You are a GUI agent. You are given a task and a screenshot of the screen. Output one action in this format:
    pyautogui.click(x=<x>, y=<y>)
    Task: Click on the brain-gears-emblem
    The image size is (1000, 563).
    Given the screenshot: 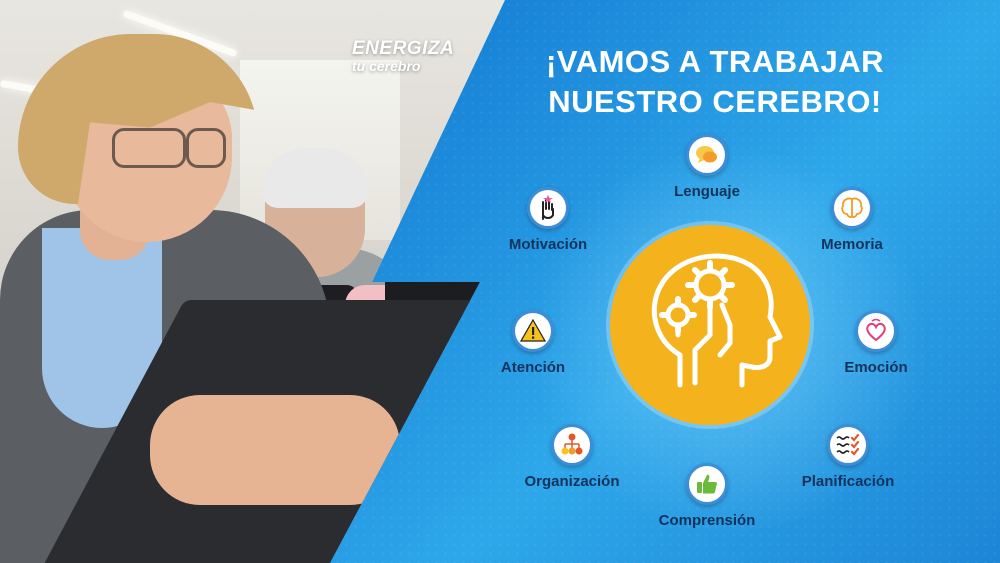 What is the action you would take?
    pyautogui.click(x=710, y=325)
    